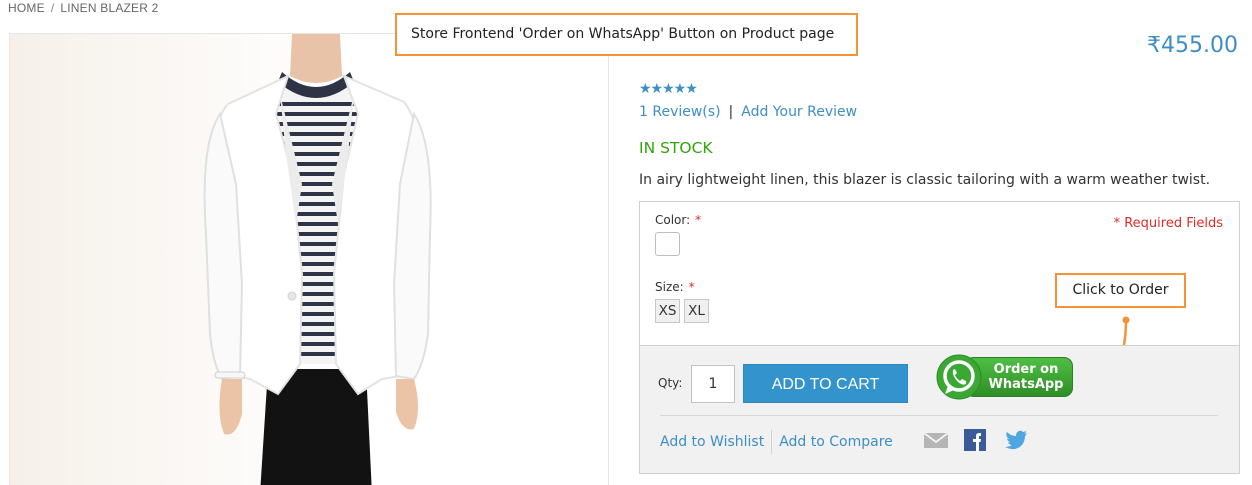 The width and height of the screenshot is (1252, 485). What do you see at coordinates (939, 415) in the screenshot?
I see `cart-divider` at bounding box center [939, 415].